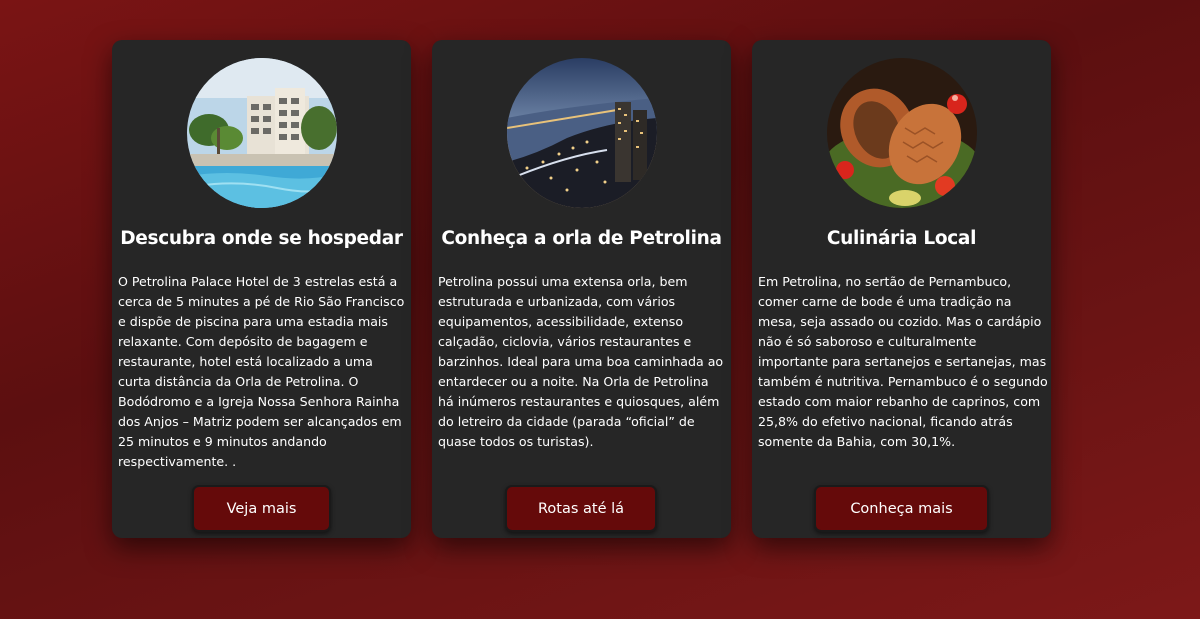  Describe the element at coordinates (261, 508) in the screenshot. I see `veja-mais-button: Veja mais` at that location.